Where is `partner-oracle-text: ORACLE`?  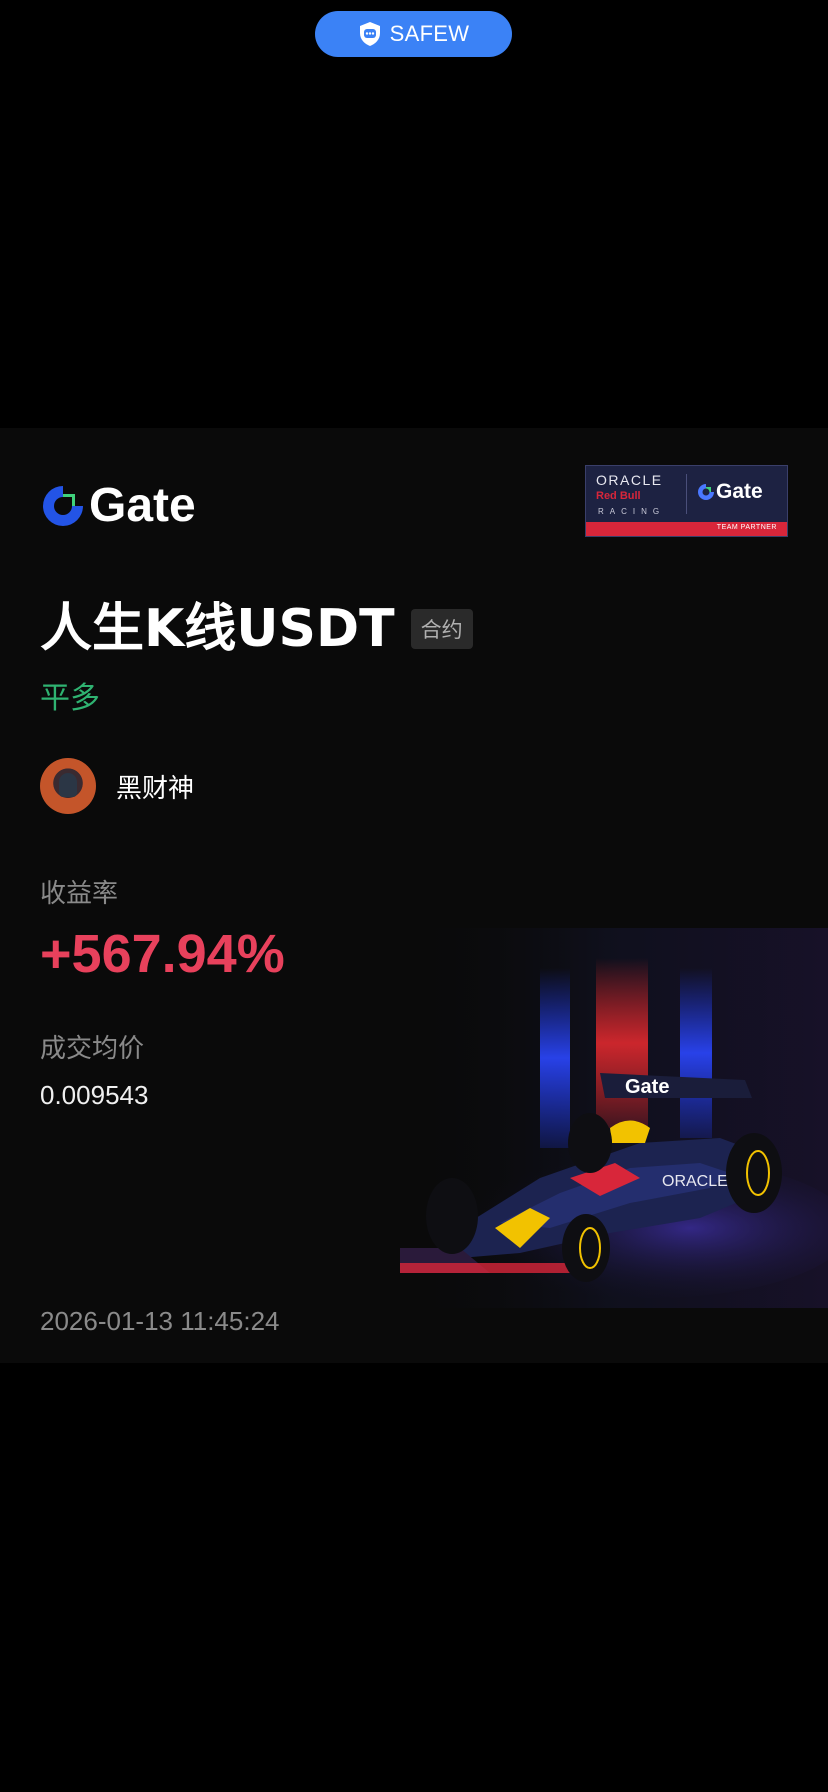
partner-oracle-text: ORACLE is located at coordinates (629, 480).